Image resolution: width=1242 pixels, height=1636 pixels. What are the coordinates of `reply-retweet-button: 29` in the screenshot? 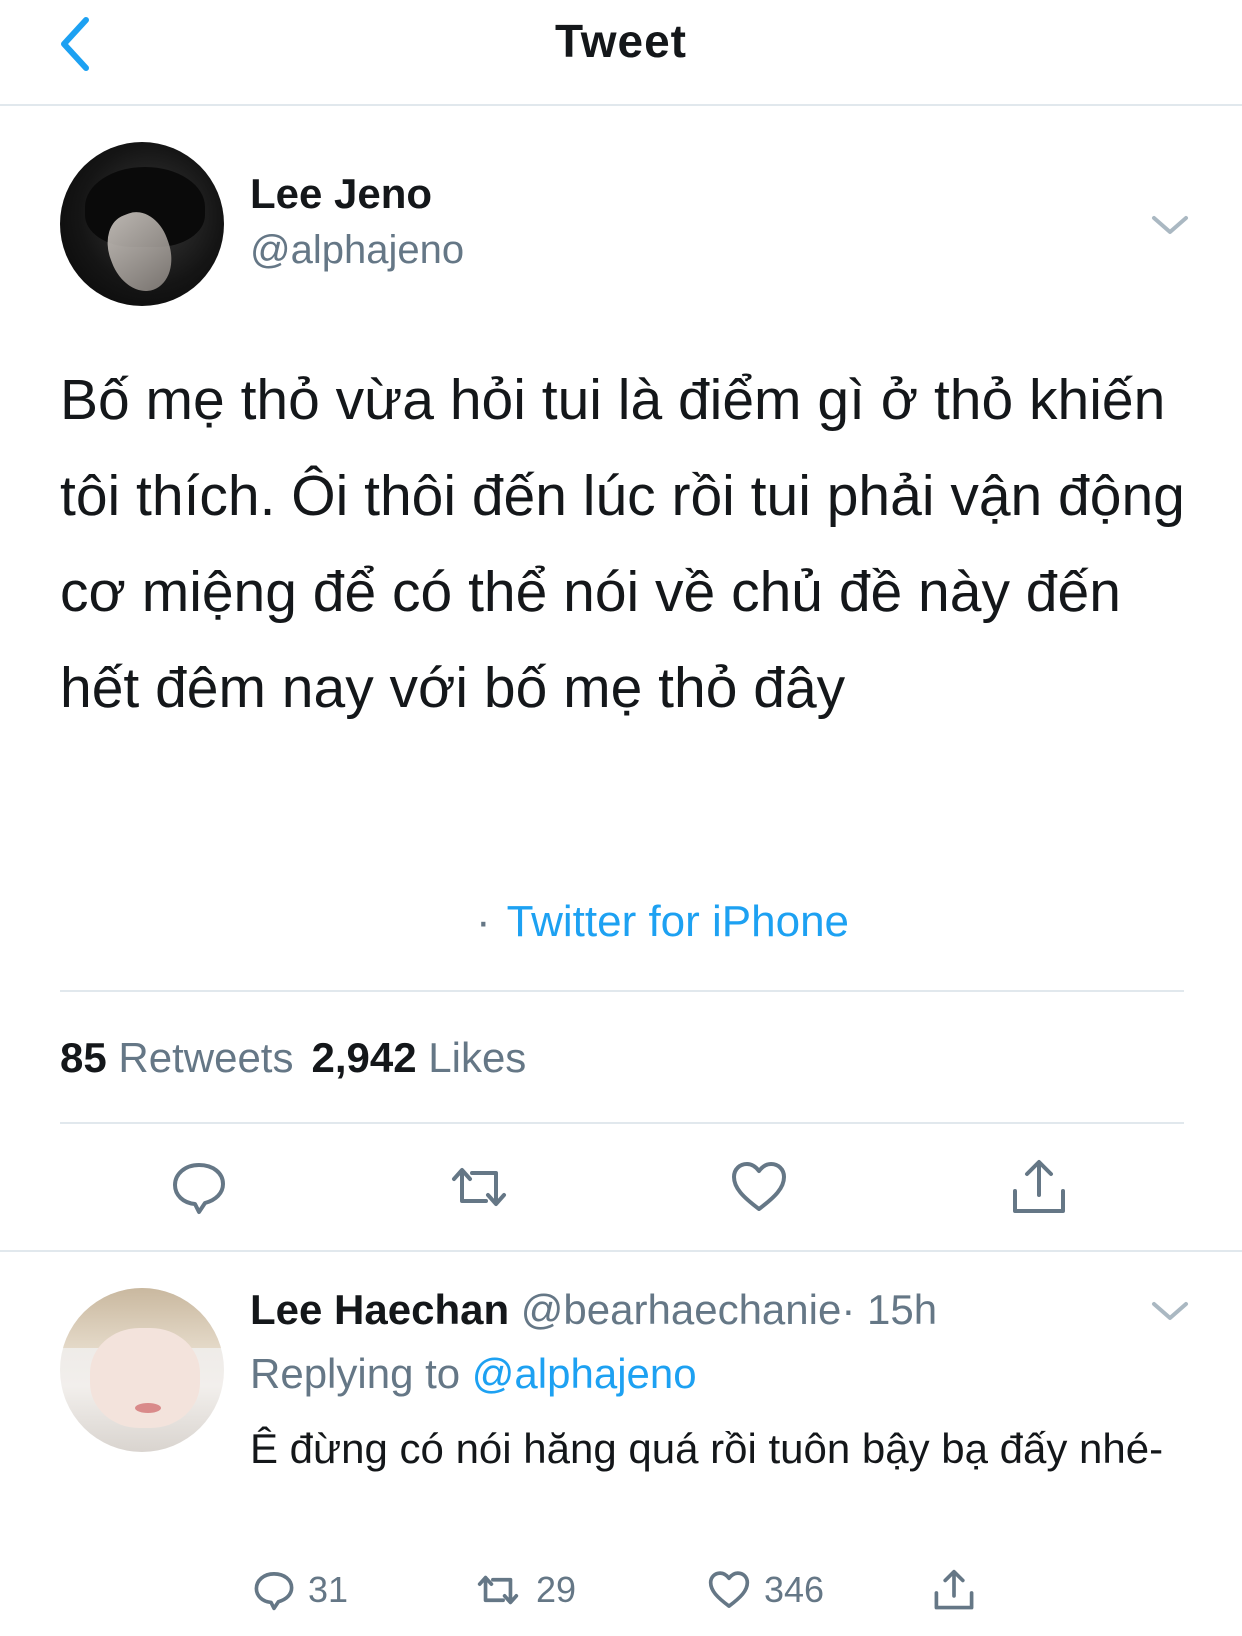 It's located at (524, 1590).